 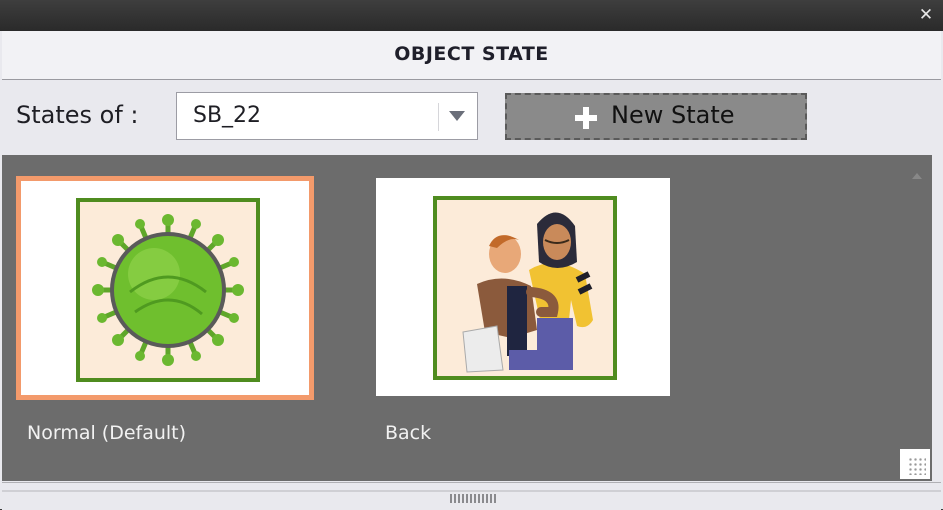 What do you see at coordinates (926, 15) in the screenshot?
I see `close-icon: ✕` at bounding box center [926, 15].